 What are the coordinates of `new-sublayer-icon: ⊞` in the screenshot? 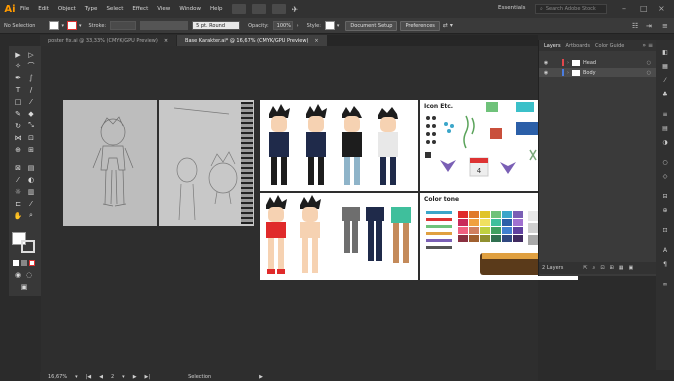 It's located at (612, 268).